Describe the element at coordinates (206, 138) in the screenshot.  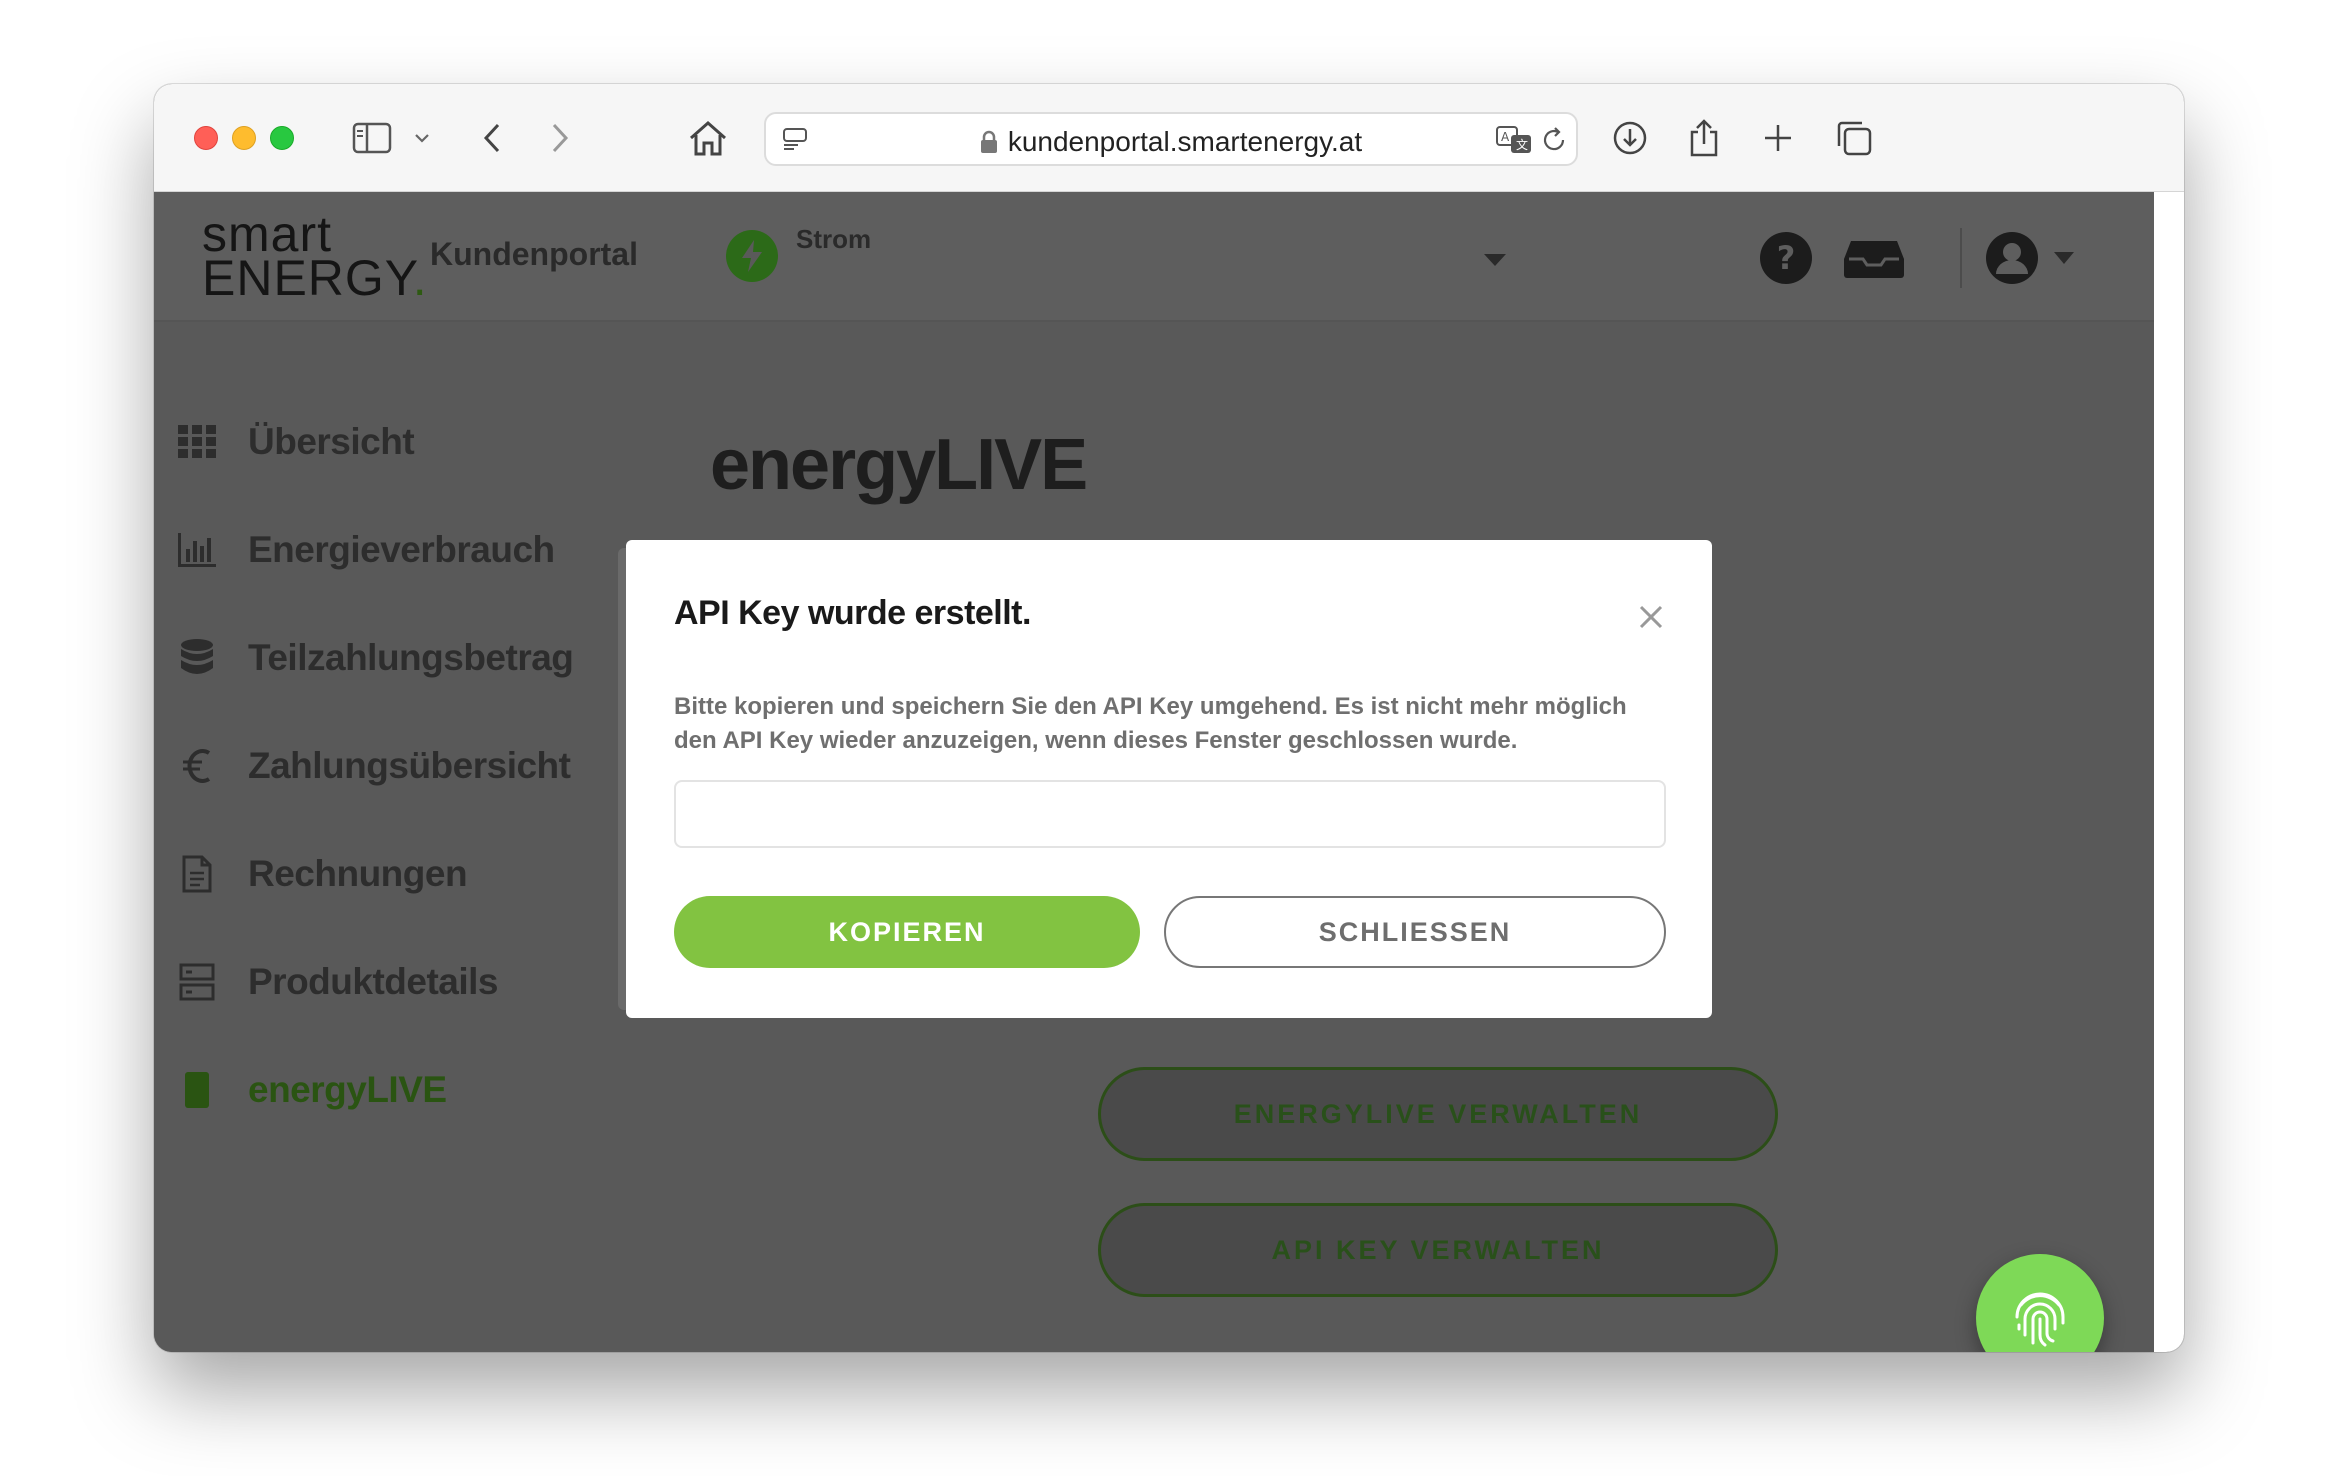
I see `close-window-button` at that location.